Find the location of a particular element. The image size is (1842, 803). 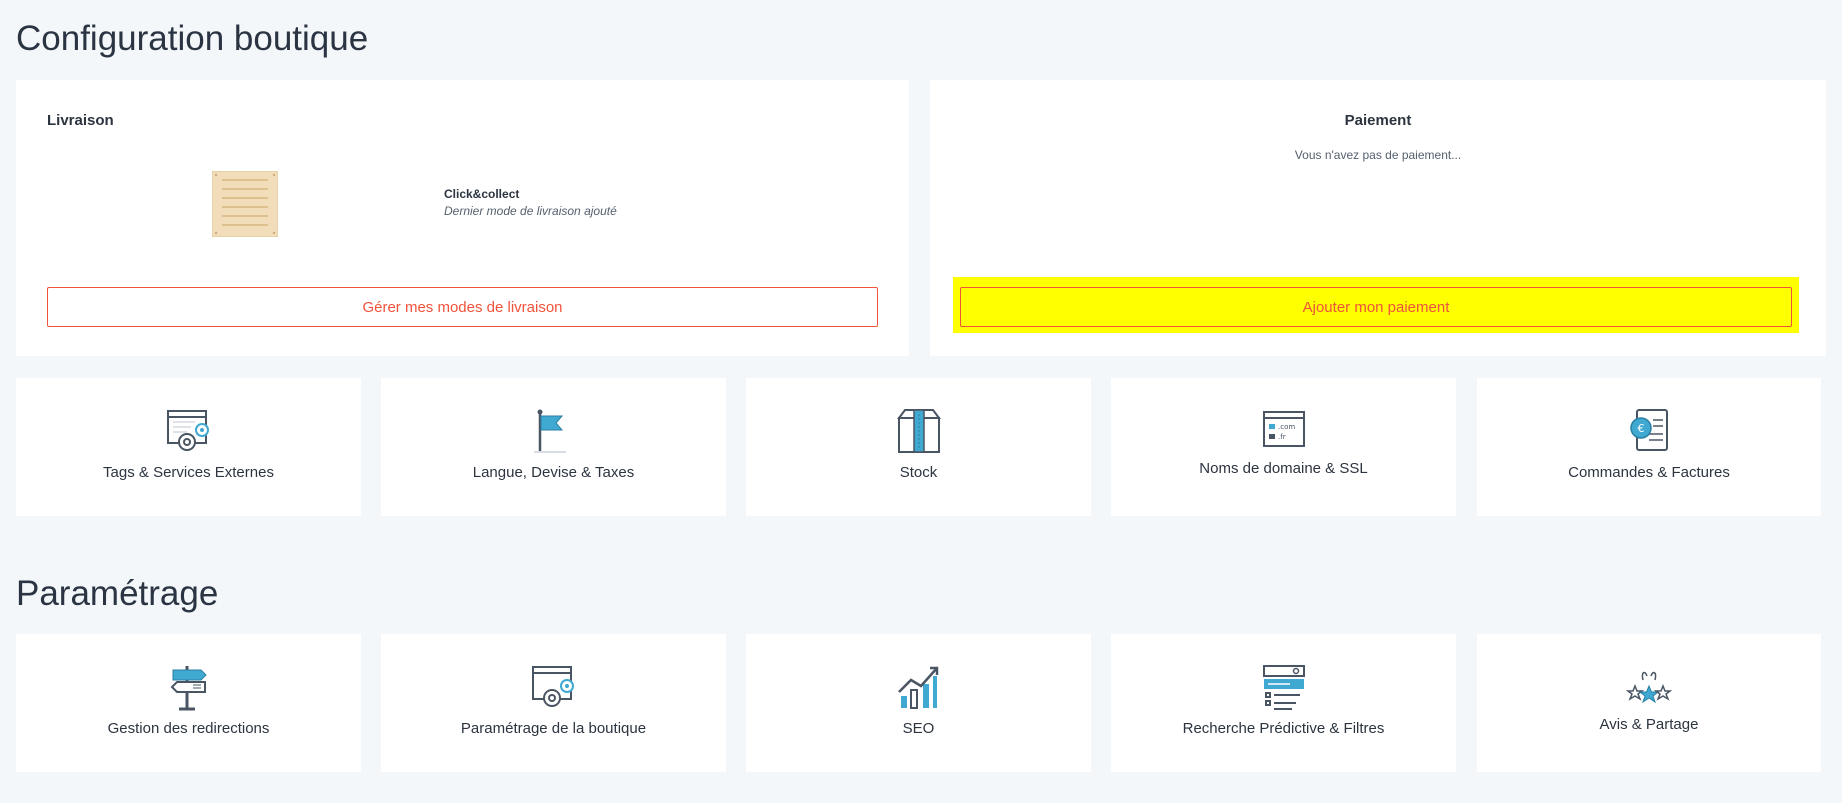

tile-redirections: Gestion des redirections is located at coordinates (188, 703).